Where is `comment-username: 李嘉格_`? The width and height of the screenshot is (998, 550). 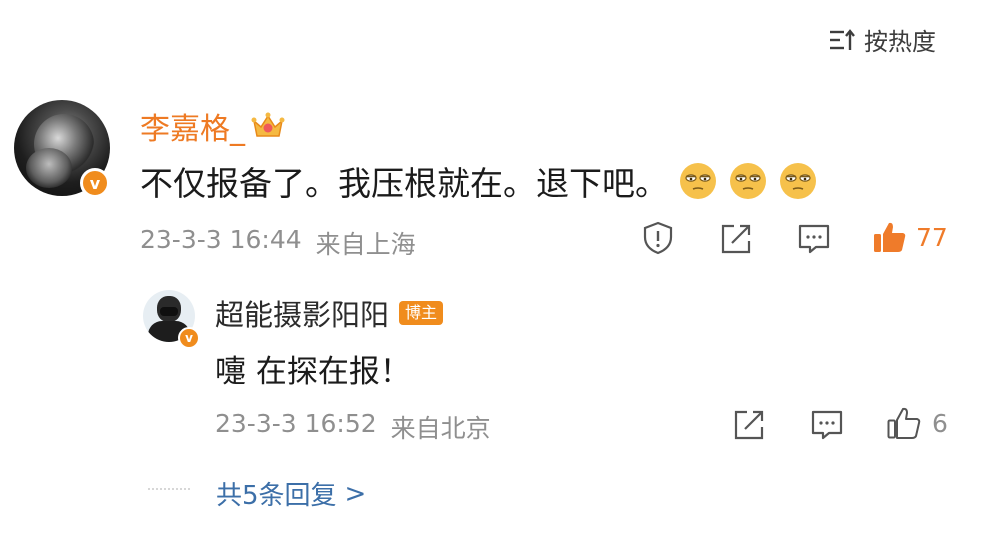
comment-username: 李嘉格_ is located at coordinates (192, 126).